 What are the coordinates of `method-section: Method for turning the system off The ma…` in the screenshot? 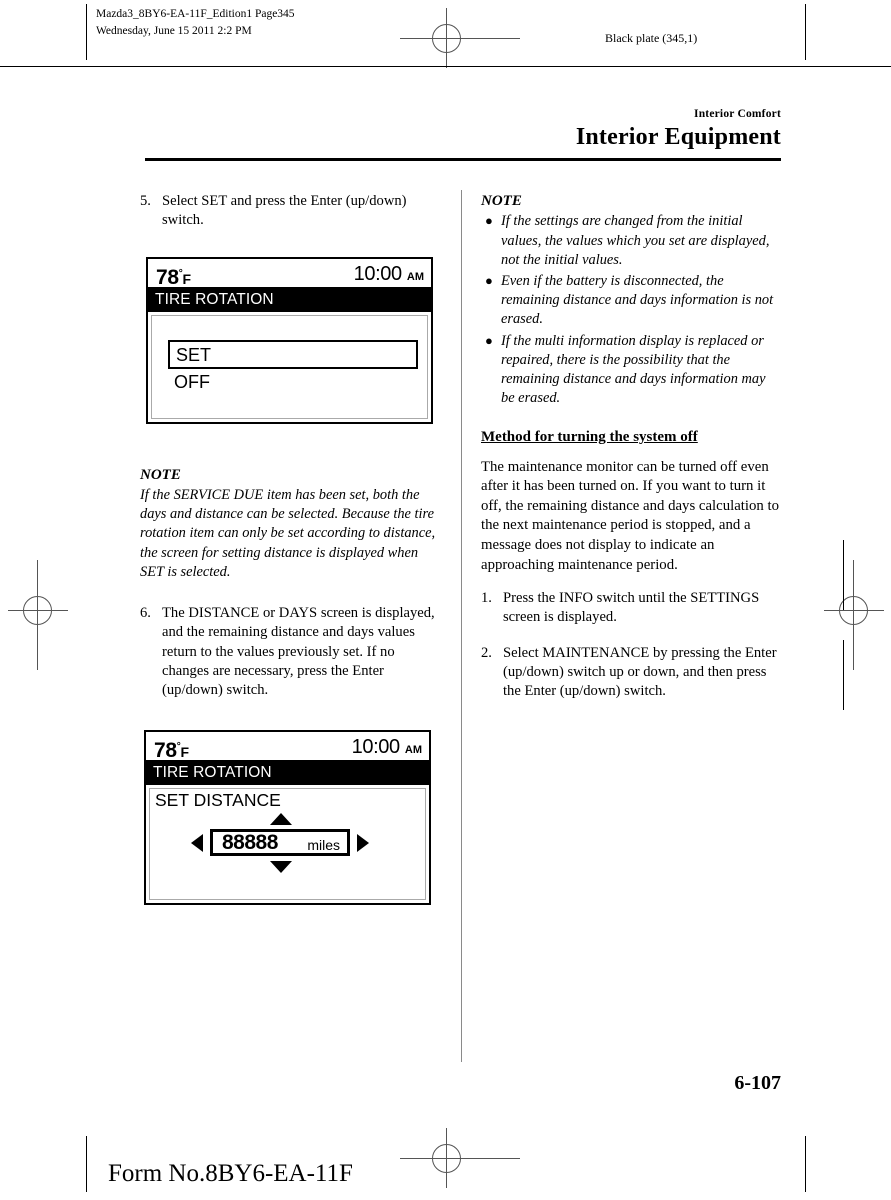 It's located at (631, 498).